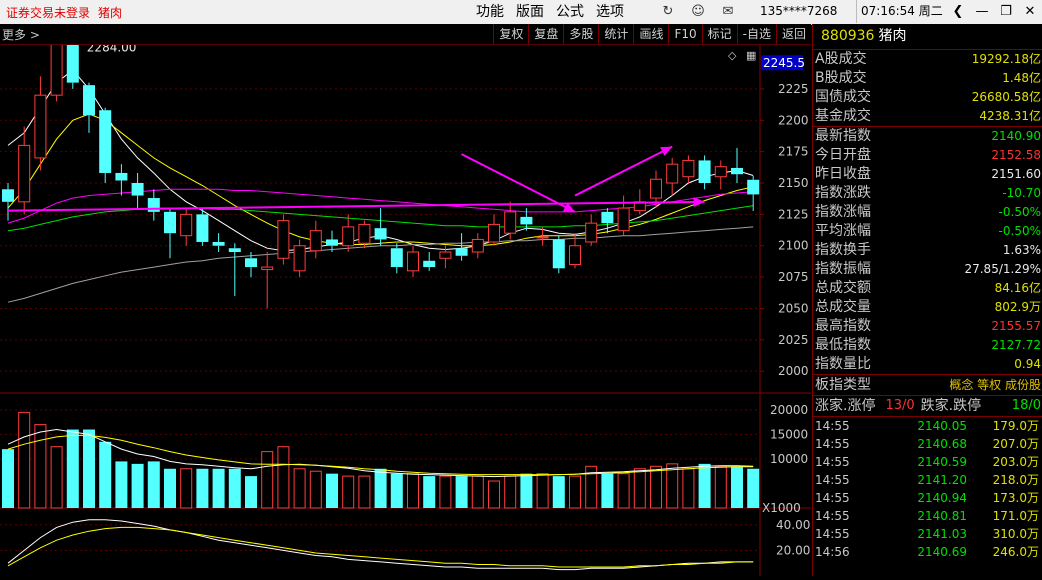 This screenshot has height=580, width=1042. Describe the element at coordinates (615, 34) in the screenshot. I see `stats-button: 统计` at that location.